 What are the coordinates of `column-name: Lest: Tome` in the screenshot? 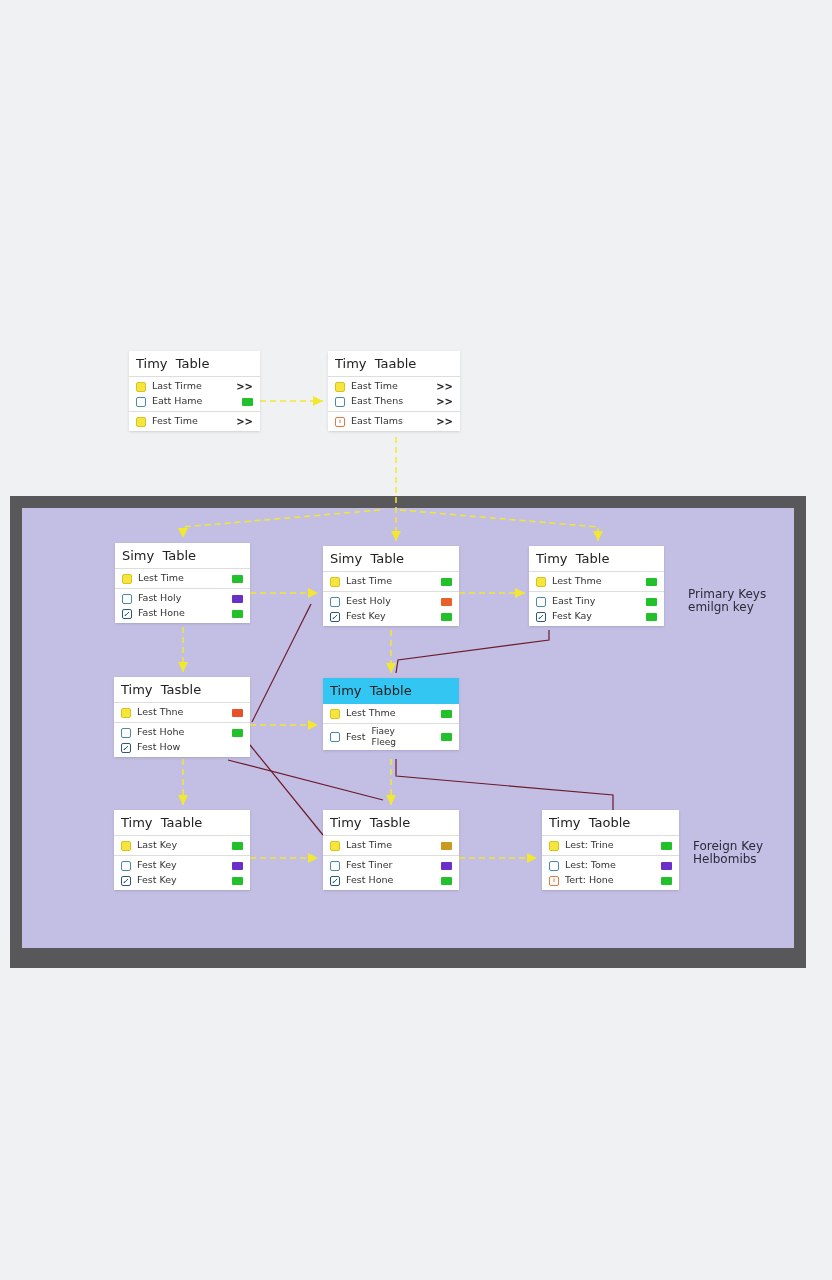 It's located at (590, 865).